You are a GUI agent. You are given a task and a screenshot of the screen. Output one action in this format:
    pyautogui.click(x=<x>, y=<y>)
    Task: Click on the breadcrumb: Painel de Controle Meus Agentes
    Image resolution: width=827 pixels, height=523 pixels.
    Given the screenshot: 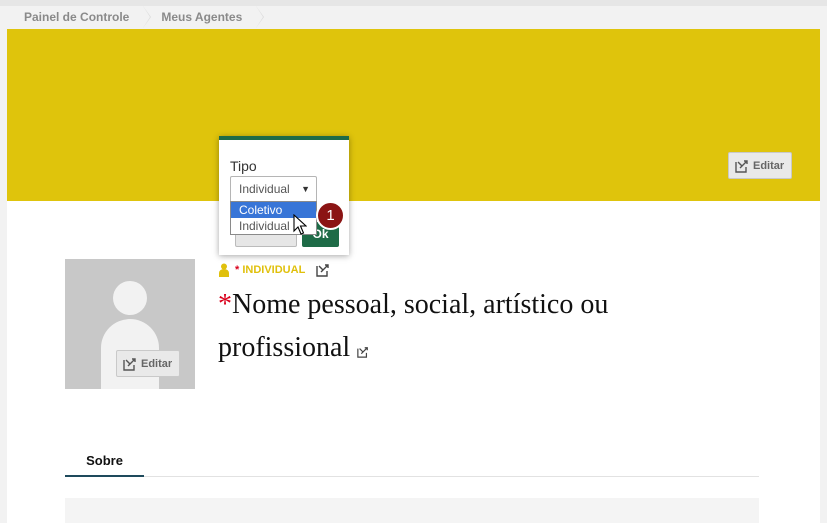 What is the action you would take?
    pyautogui.click(x=413, y=17)
    